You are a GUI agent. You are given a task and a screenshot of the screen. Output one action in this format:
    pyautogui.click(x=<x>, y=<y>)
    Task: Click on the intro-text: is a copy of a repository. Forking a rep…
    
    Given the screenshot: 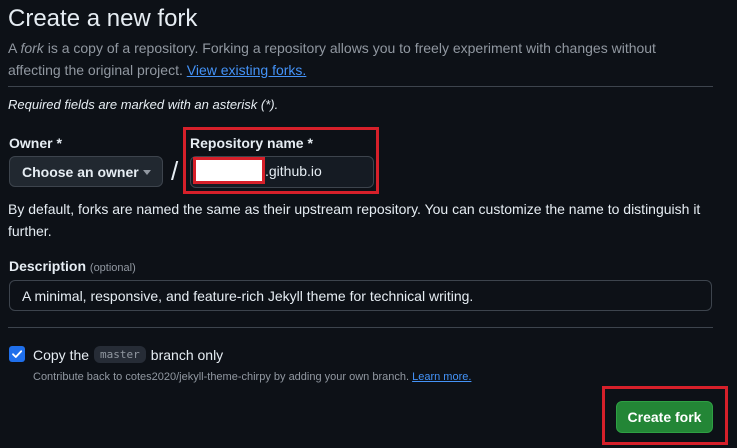 What is the action you would take?
    pyautogui.click(x=332, y=59)
    